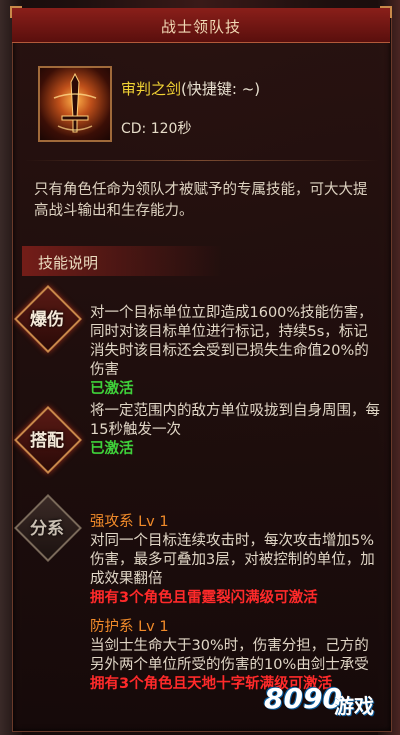 The width and height of the screenshot is (400, 735). I want to click on burst-badge: 爆伤, so click(48, 319).